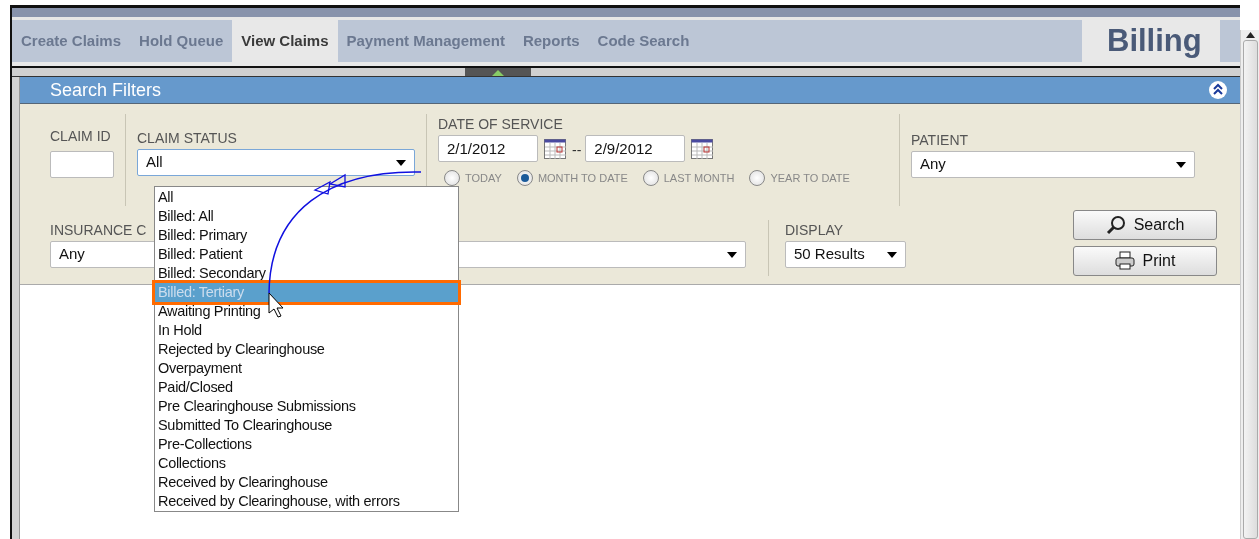  What do you see at coordinates (582, 178) in the screenshot?
I see `radio-label: MONTH TO DATE` at bounding box center [582, 178].